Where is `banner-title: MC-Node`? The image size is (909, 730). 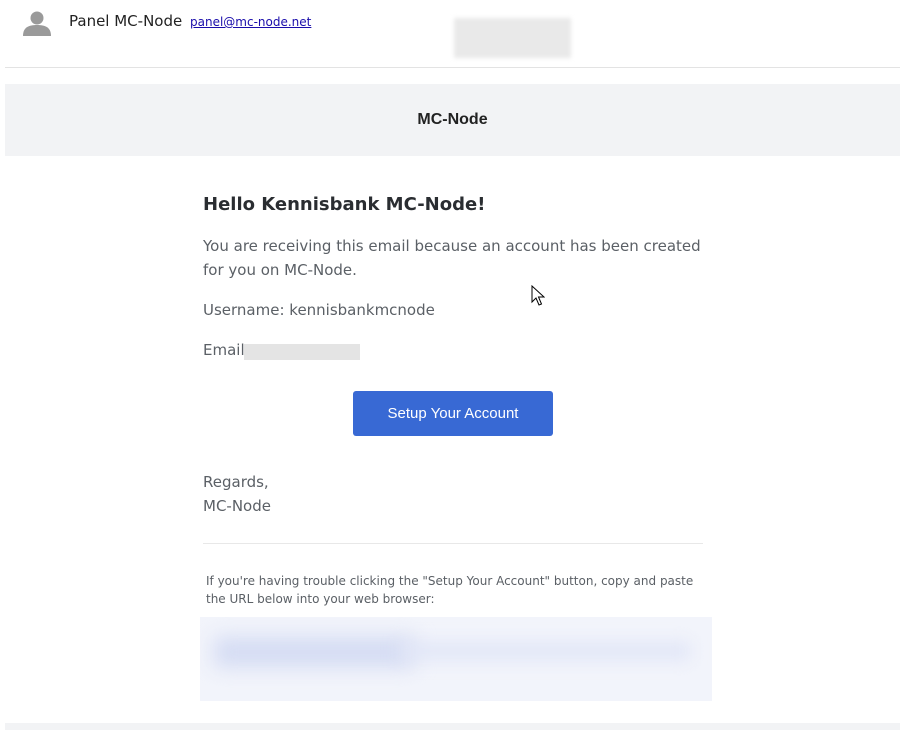
banner-title: MC-Node is located at coordinates (452, 119).